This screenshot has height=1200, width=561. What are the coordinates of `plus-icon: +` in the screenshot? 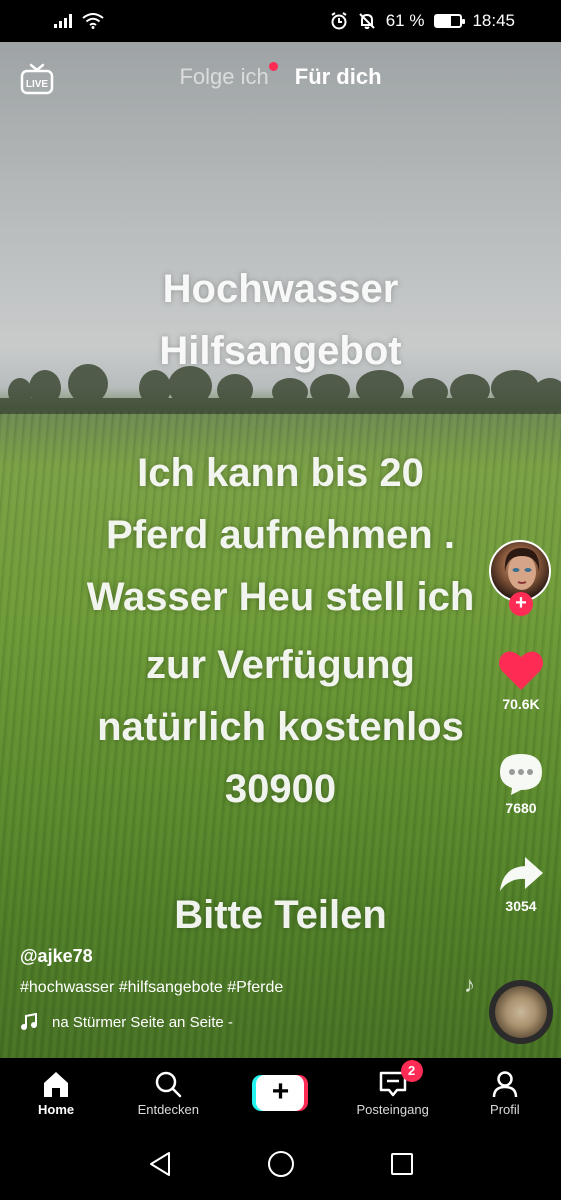 It's located at (280, 1093).